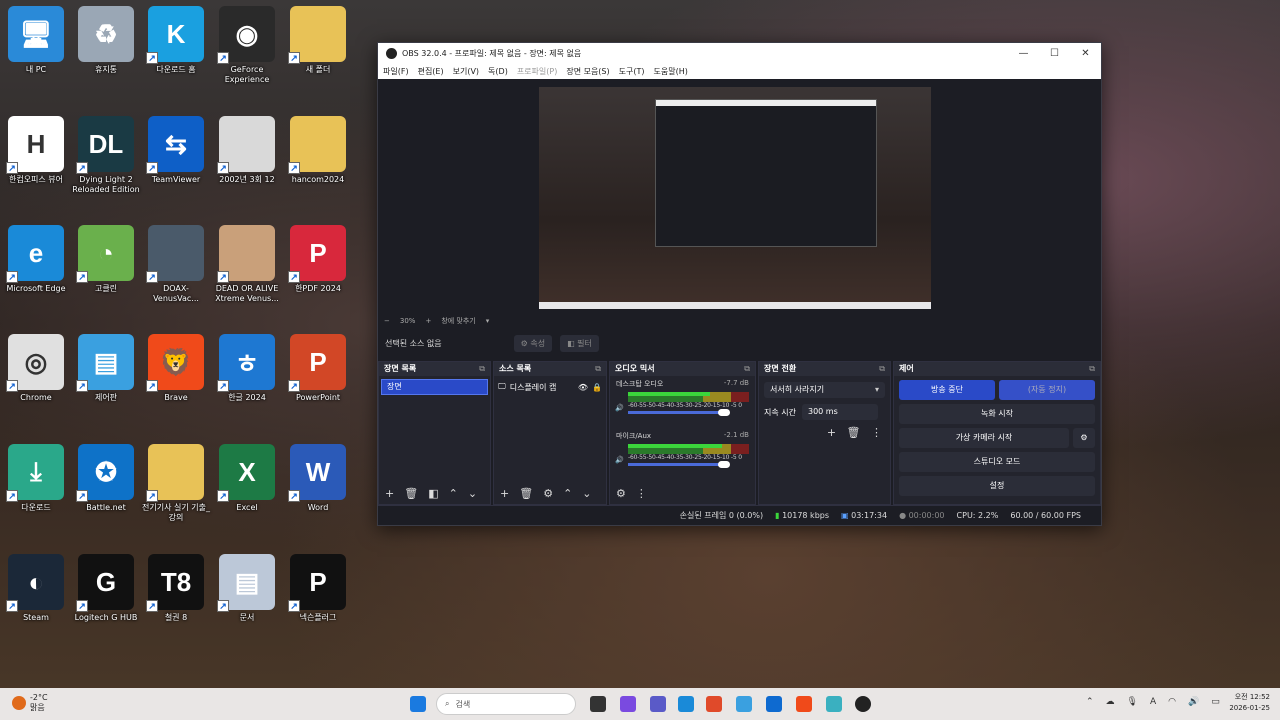 The image size is (1280, 720). Describe the element at coordinates (1193, 702) in the screenshot. I see `volume-icon: 🔊` at that location.